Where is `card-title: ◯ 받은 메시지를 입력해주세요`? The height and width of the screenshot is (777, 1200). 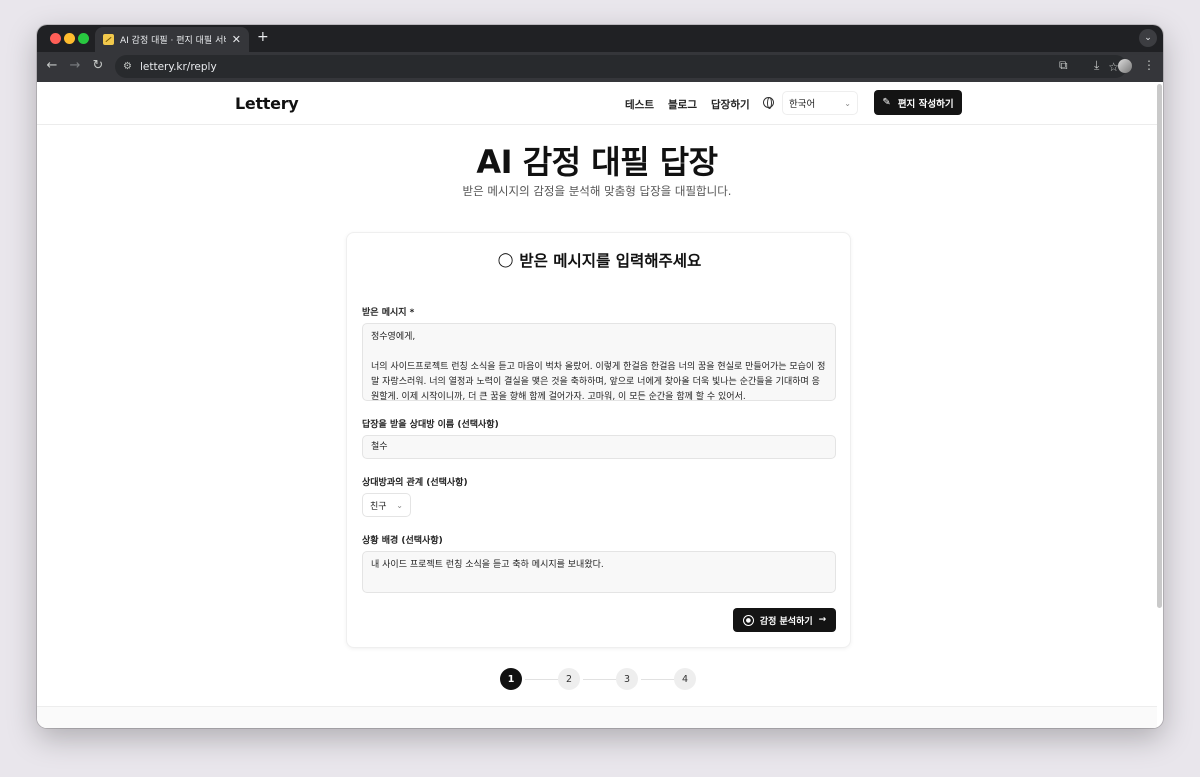 card-title: ◯ 받은 메시지를 입력해주세요 is located at coordinates (599, 260).